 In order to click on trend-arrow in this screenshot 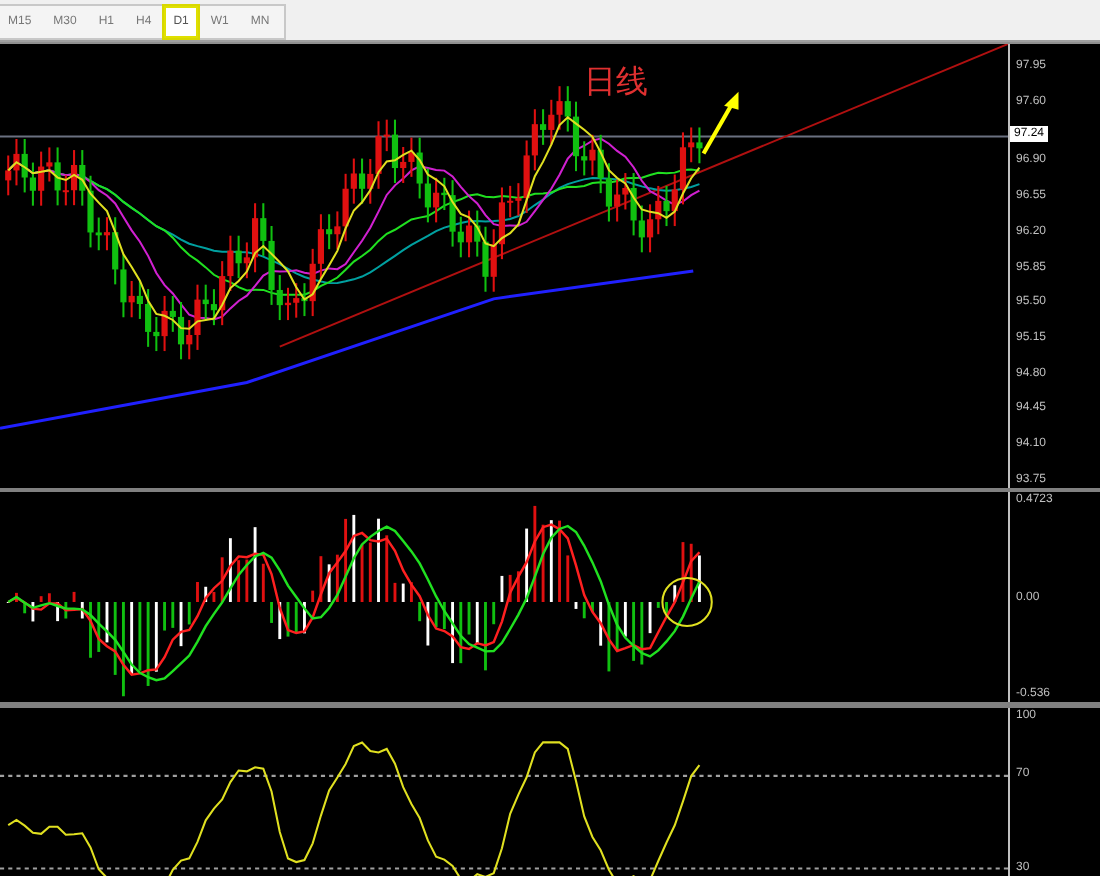, I will do `click(720, 123)`.